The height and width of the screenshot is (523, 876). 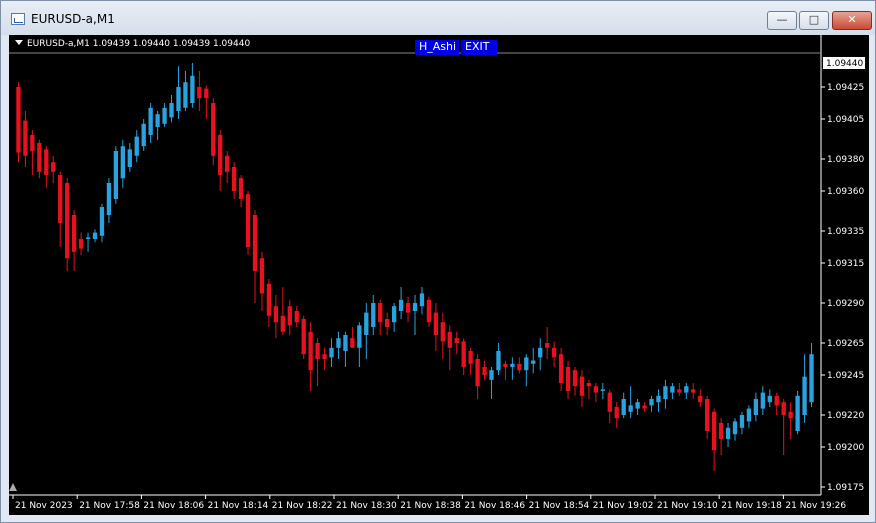 What do you see at coordinates (845, 264) in the screenshot?
I see `y-tick-label: 1.09315` at bounding box center [845, 264].